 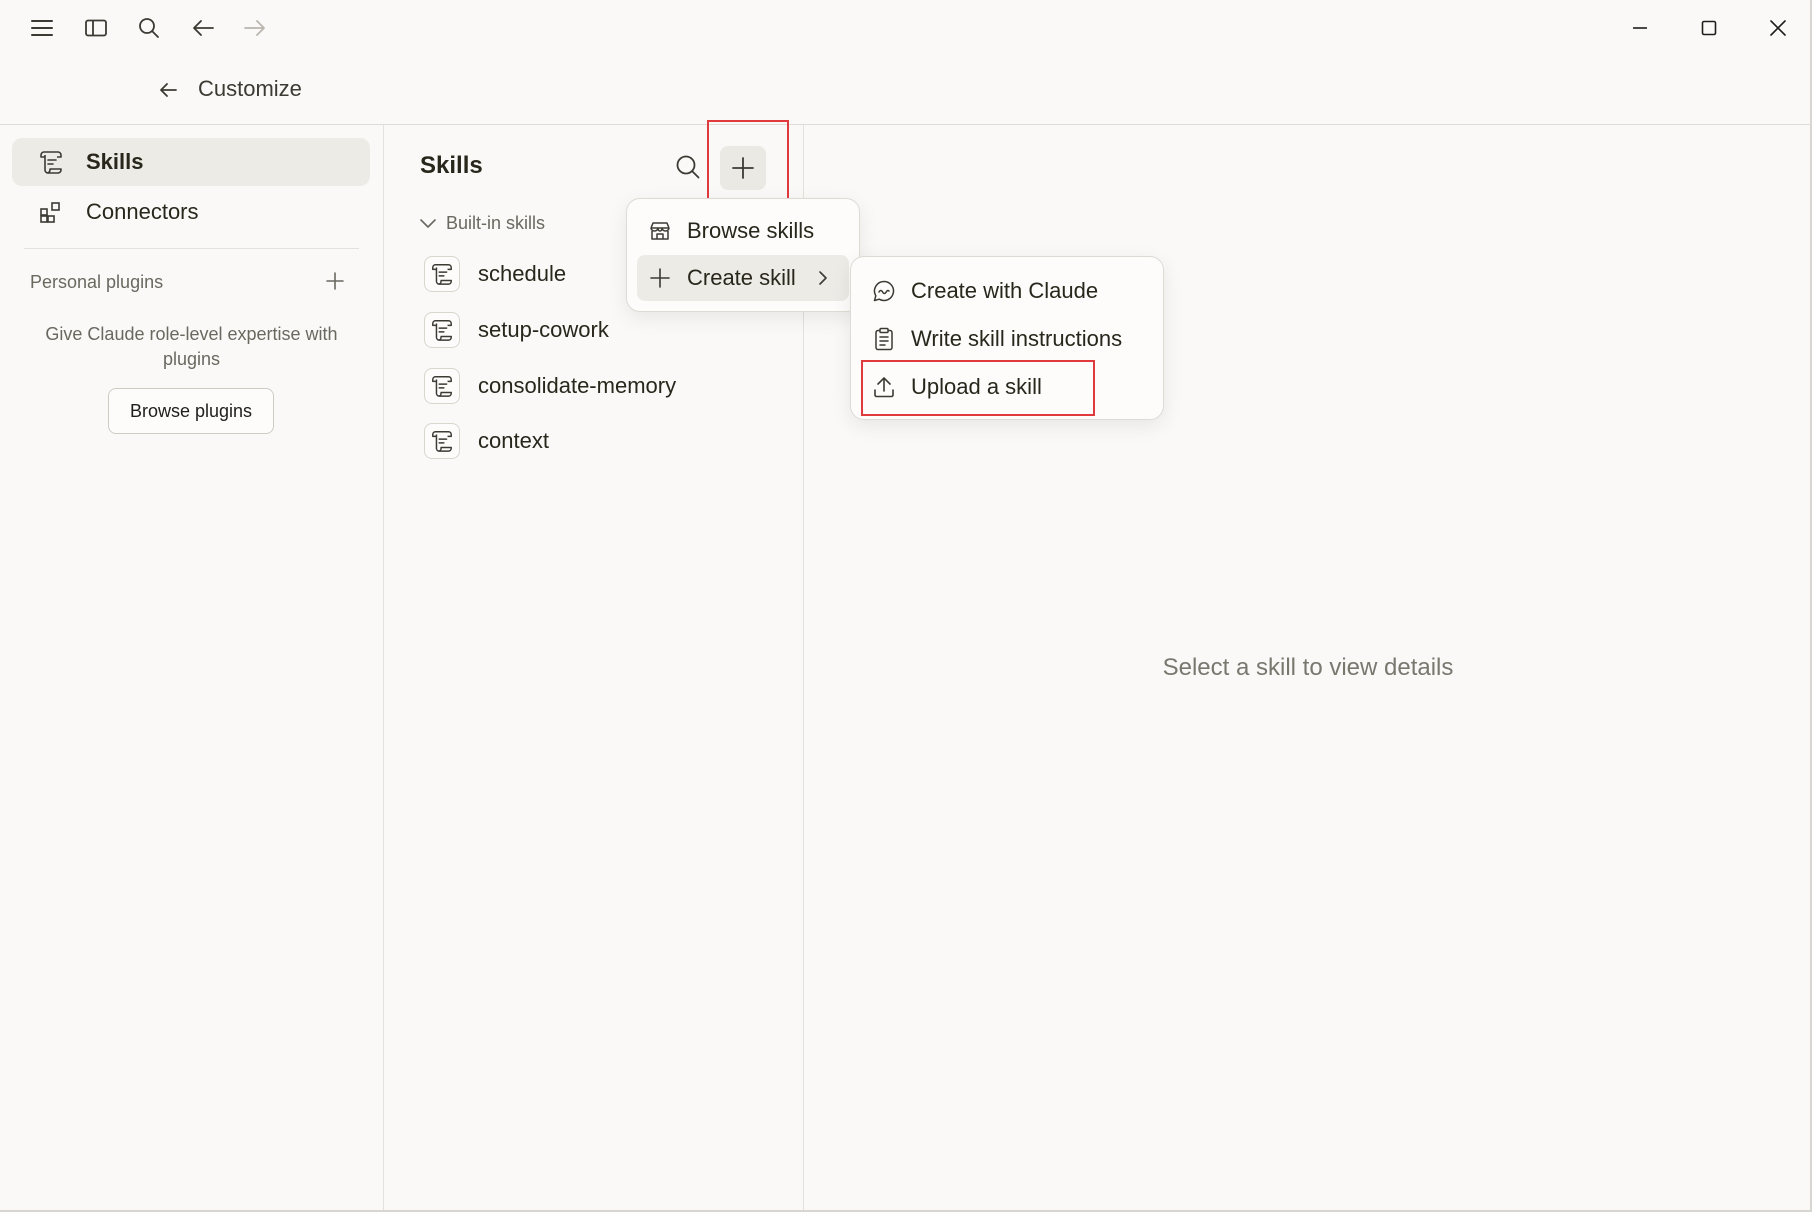 I want to click on forward-arrow-icon, so click(x=255, y=28).